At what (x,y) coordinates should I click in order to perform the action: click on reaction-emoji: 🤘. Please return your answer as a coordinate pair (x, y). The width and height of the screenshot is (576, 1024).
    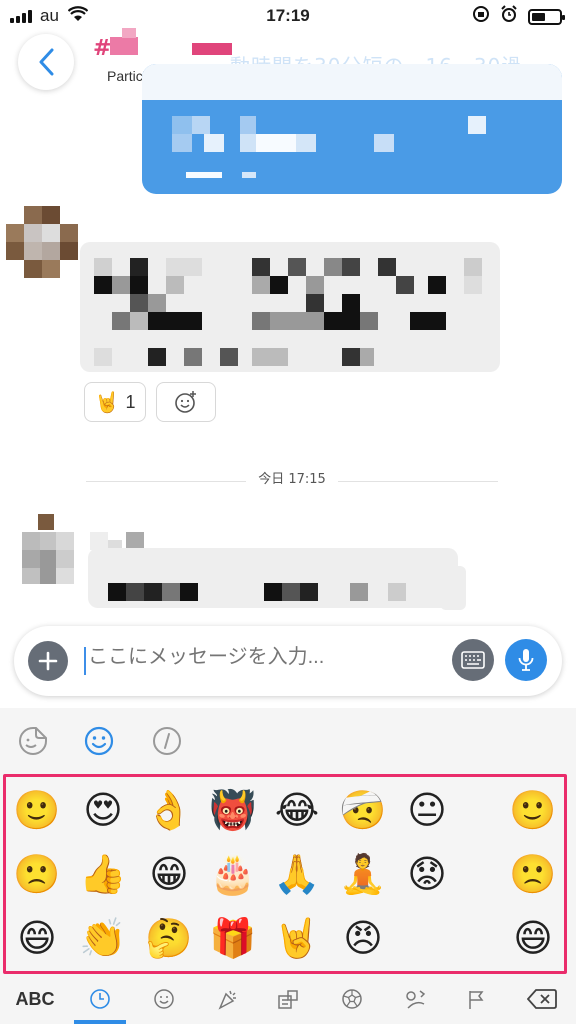
    Looking at the image, I should click on (107, 402).